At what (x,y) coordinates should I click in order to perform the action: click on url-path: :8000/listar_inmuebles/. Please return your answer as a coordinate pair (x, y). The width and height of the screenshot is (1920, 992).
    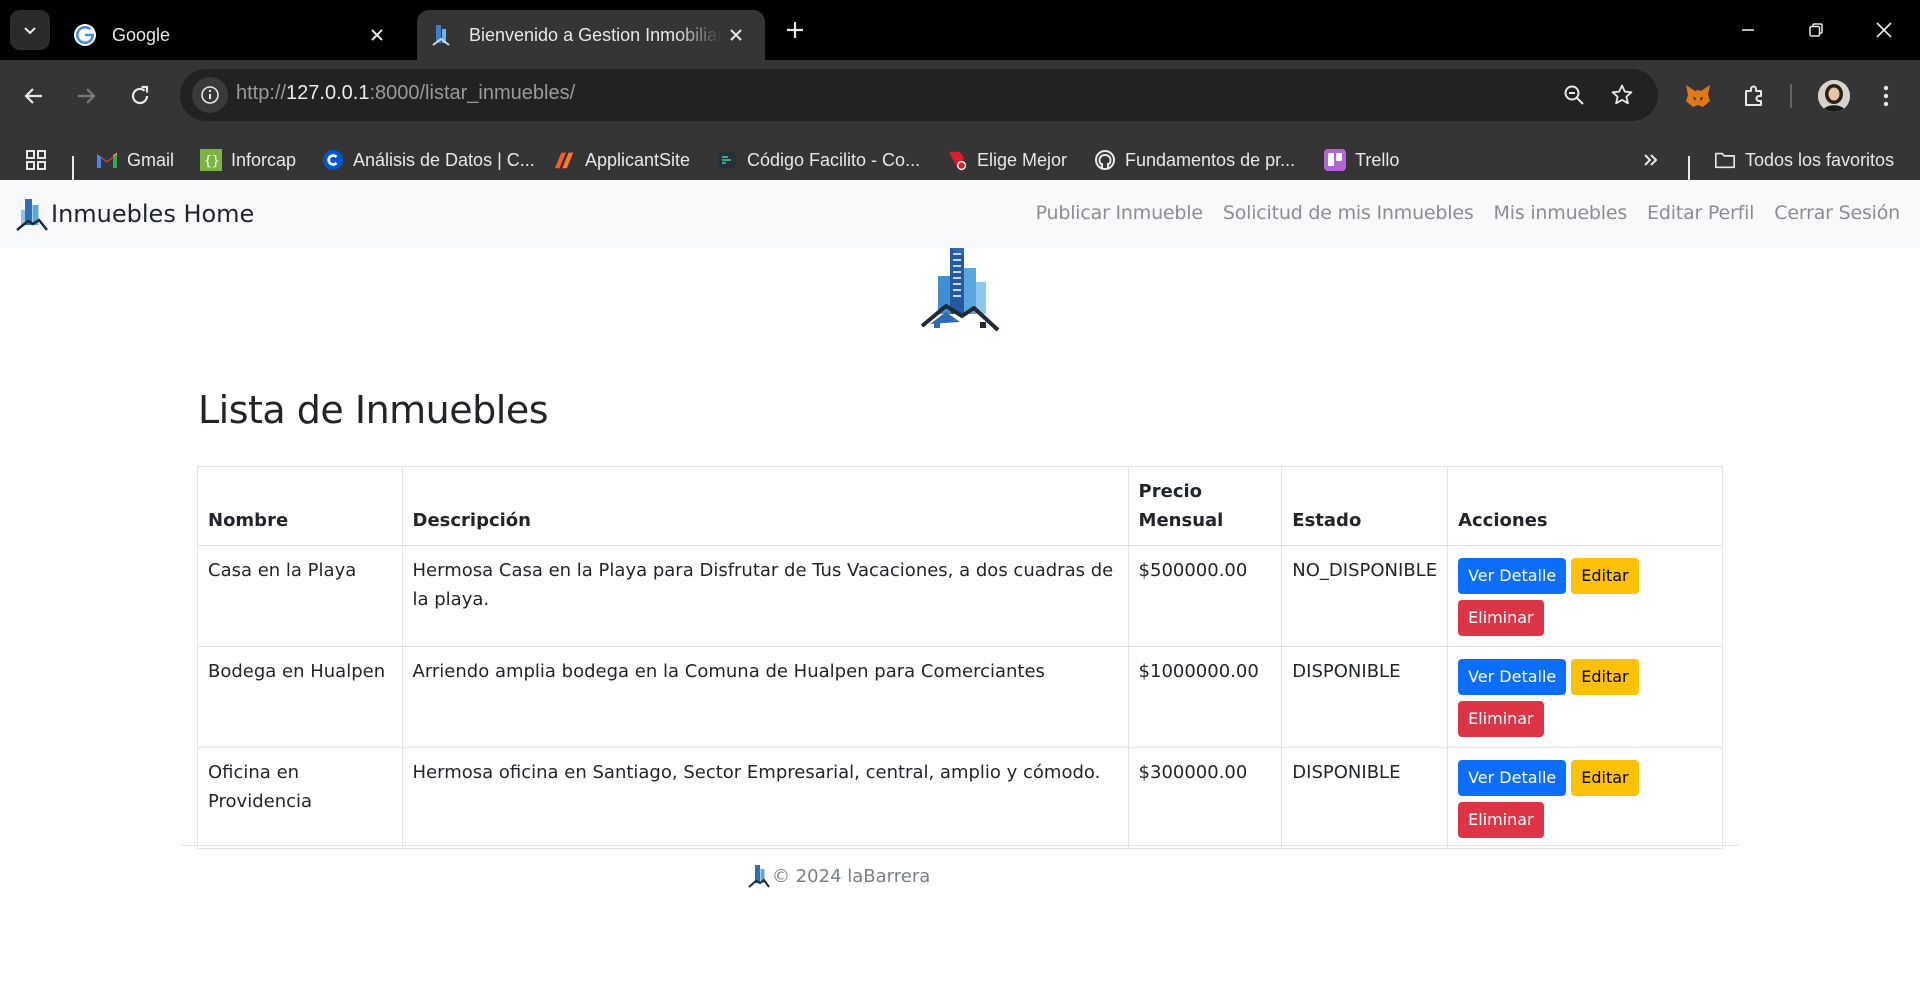
    Looking at the image, I should click on (472, 93).